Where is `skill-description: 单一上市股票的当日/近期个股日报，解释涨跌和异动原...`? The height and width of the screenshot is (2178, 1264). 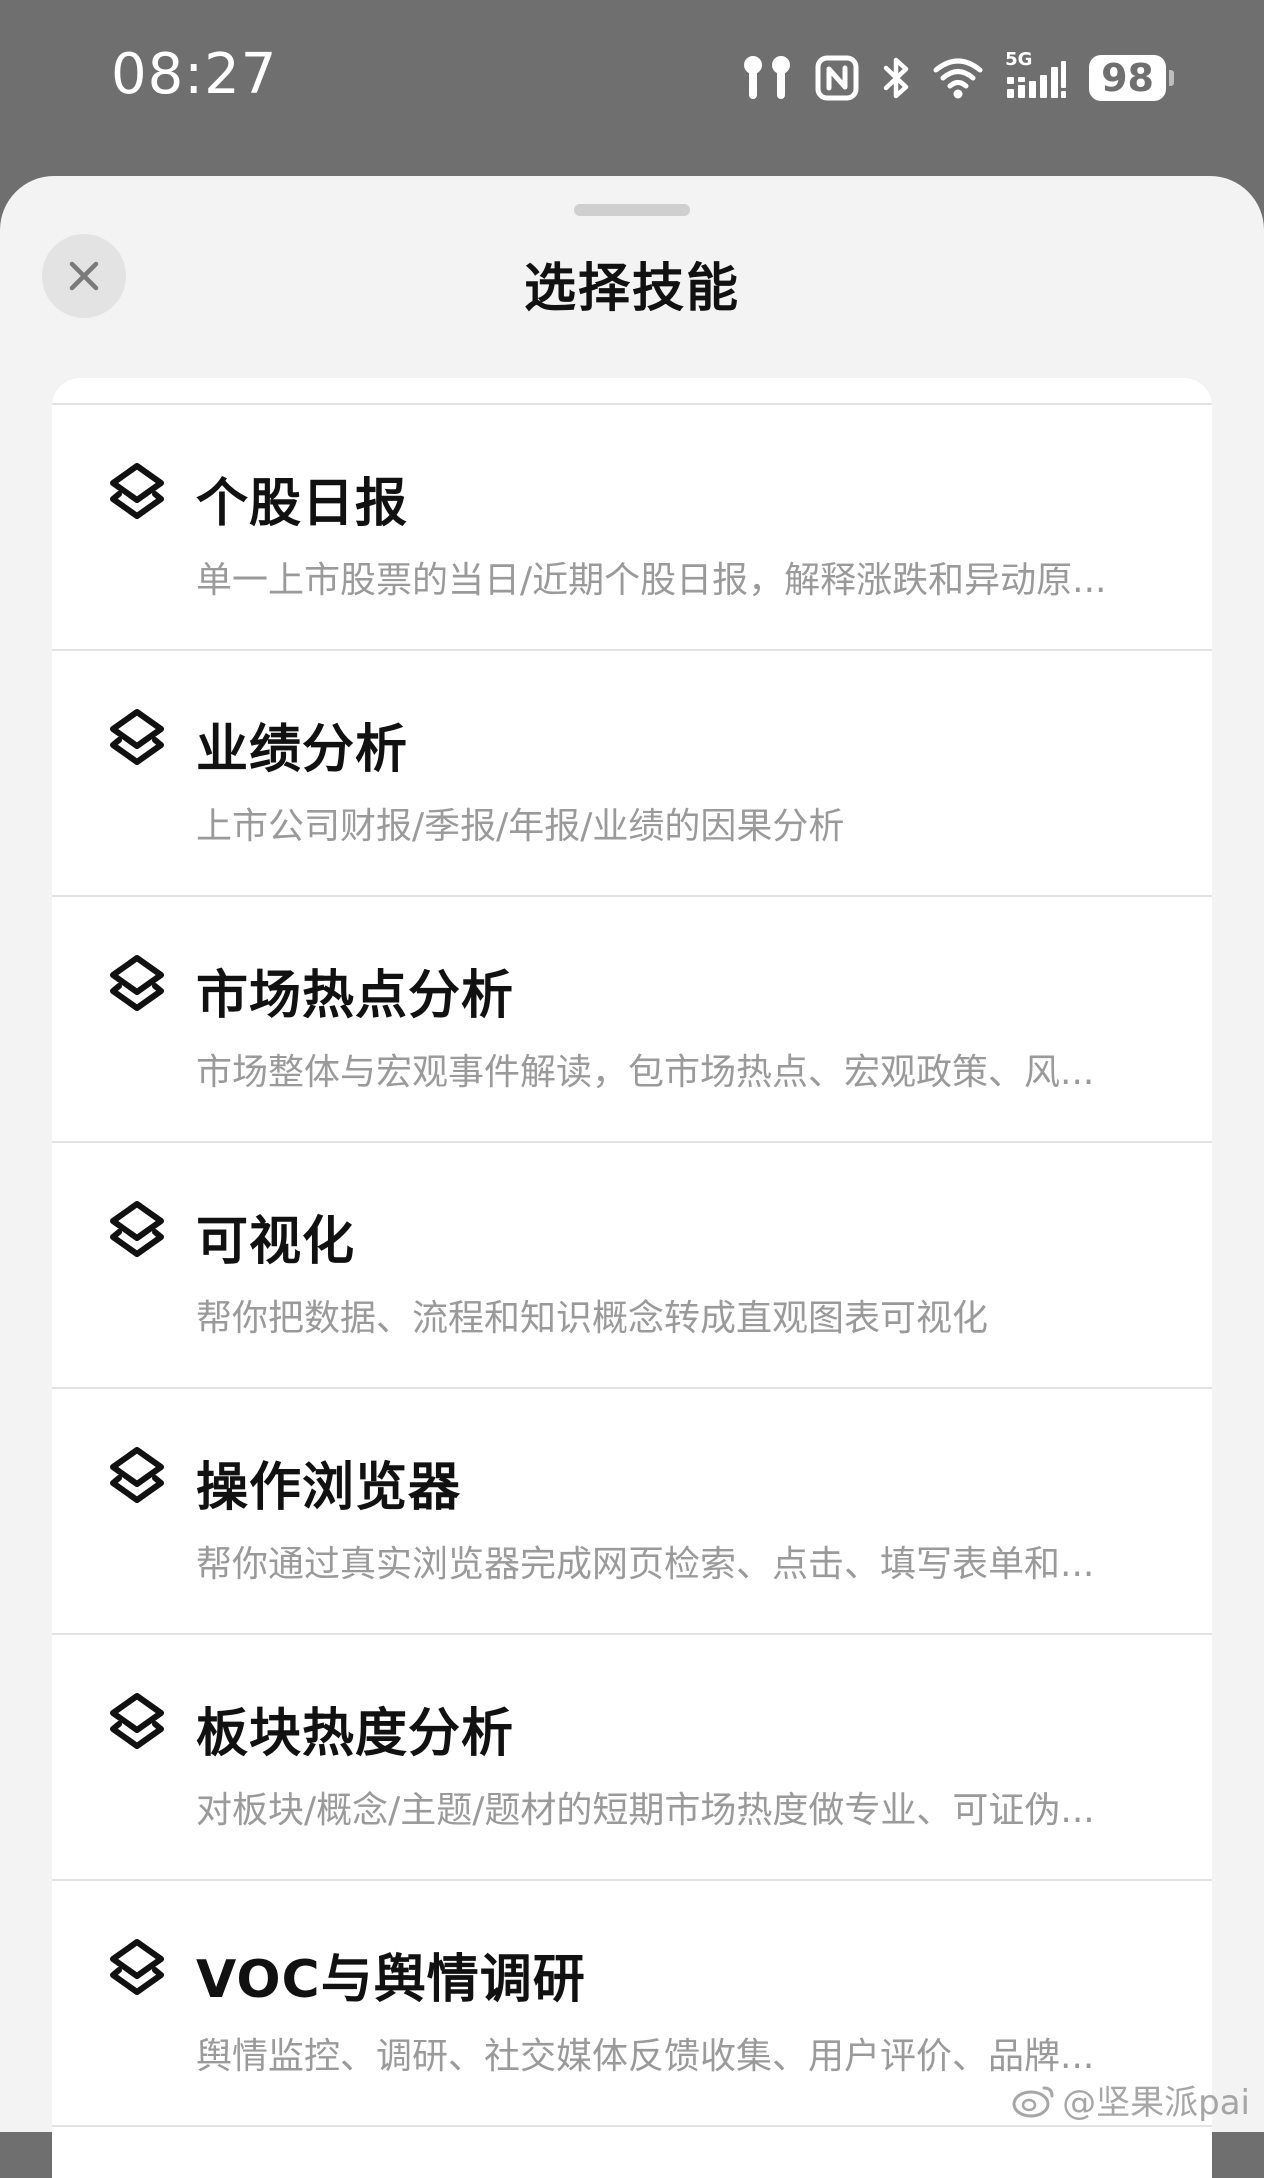 skill-description: 单一上市股票的当日/近期个股日报，解释涨跌和异动原... is located at coordinates (651, 580).